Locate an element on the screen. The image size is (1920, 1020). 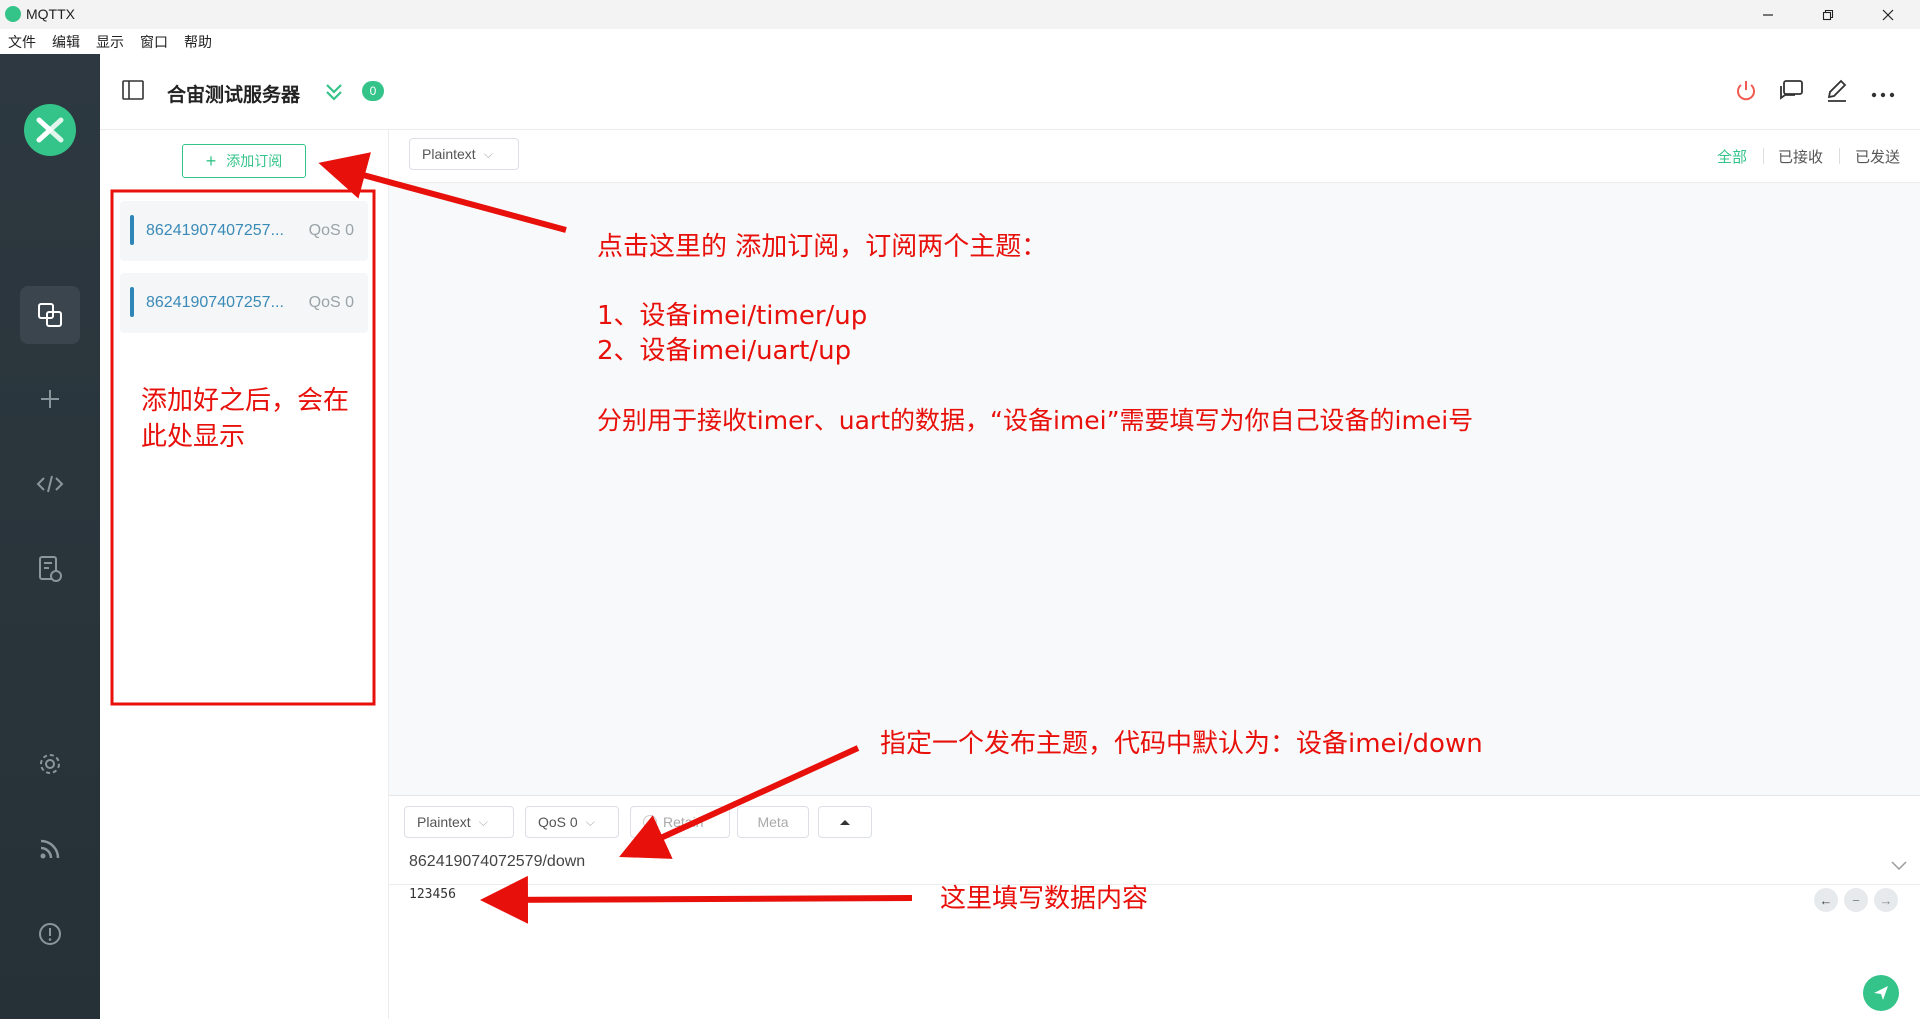
menu-edit: 编辑 is located at coordinates (66, 42).